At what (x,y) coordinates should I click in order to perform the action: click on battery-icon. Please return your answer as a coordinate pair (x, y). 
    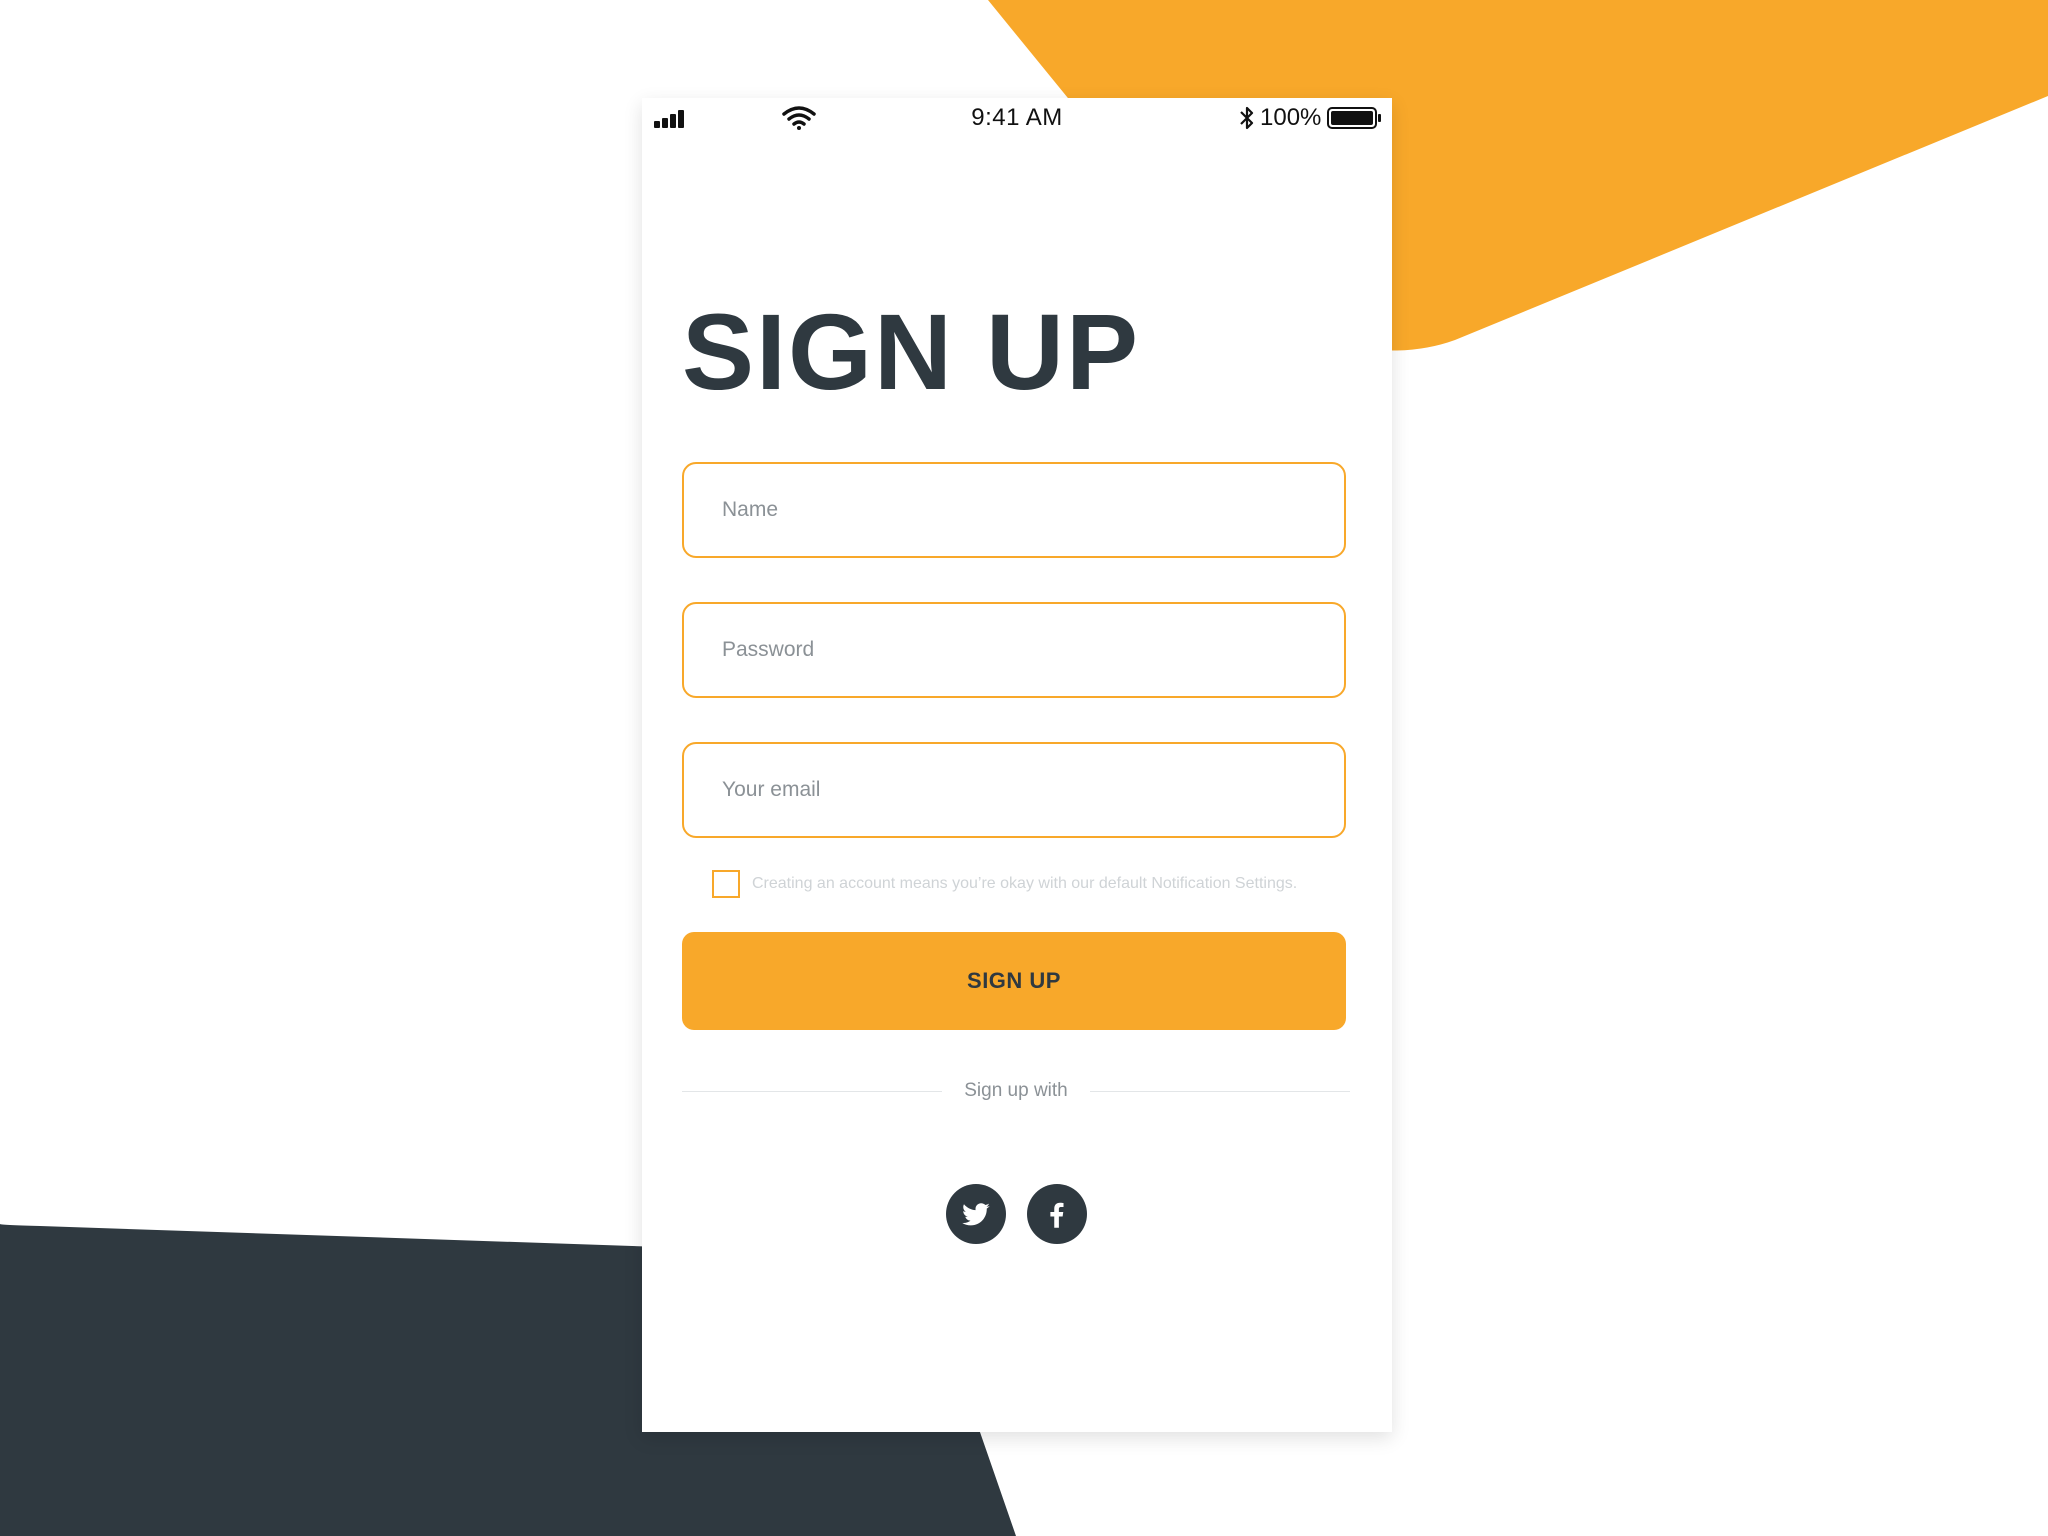
    Looking at the image, I should click on (1354, 118).